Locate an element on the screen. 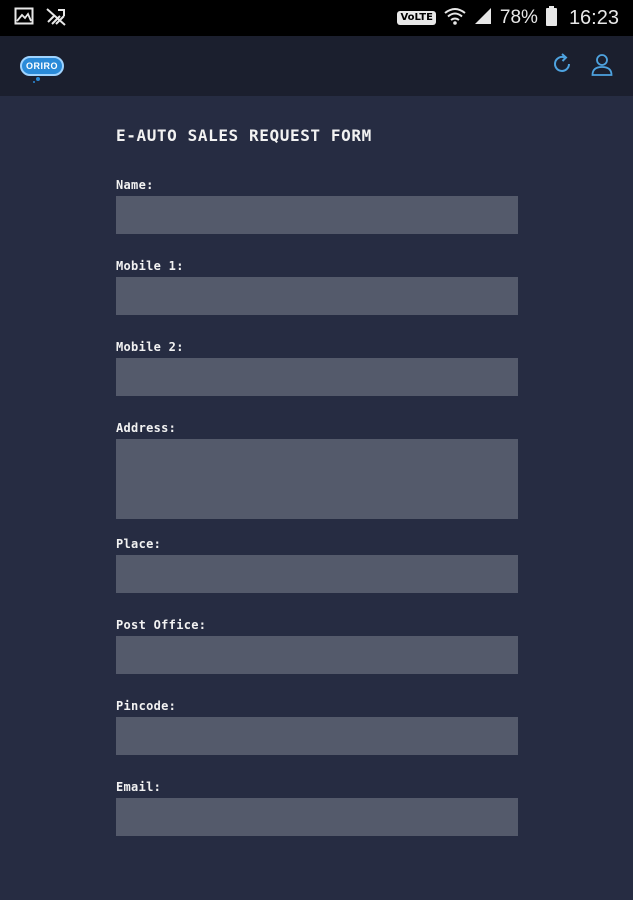  refresh-button is located at coordinates (562, 66).